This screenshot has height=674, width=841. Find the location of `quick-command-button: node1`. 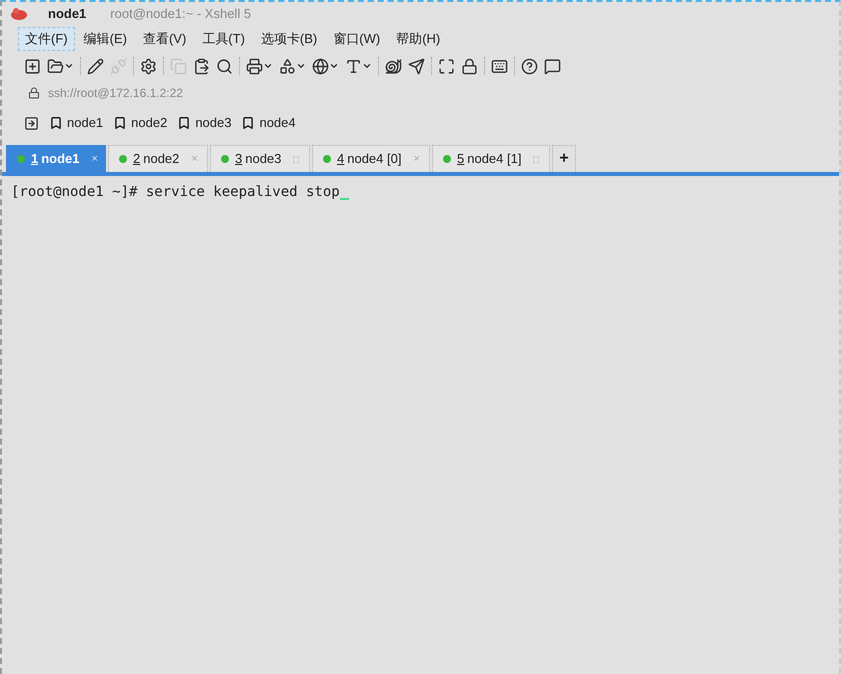

quick-command-button: node1 is located at coordinates (76, 123).